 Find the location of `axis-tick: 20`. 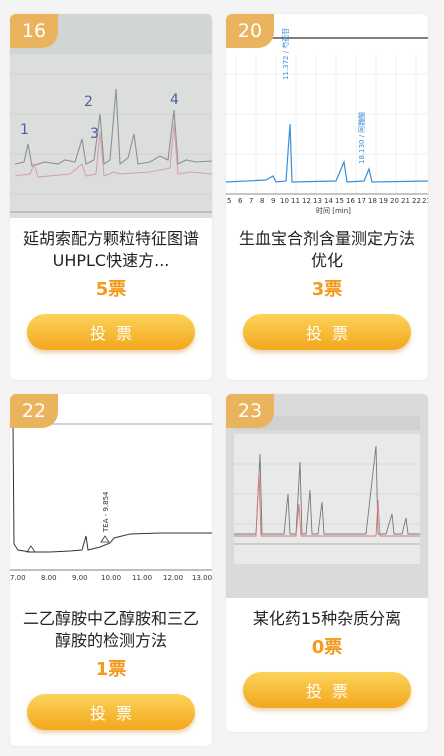

axis-tick: 20 is located at coordinates (394, 201).